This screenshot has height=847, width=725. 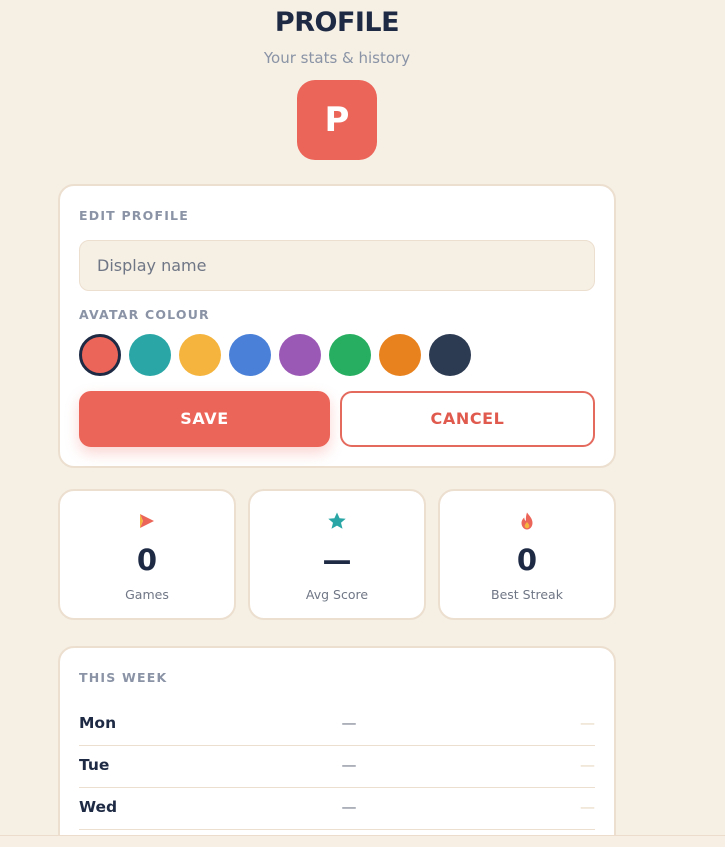 I want to click on star-icon, so click(x=337, y=521).